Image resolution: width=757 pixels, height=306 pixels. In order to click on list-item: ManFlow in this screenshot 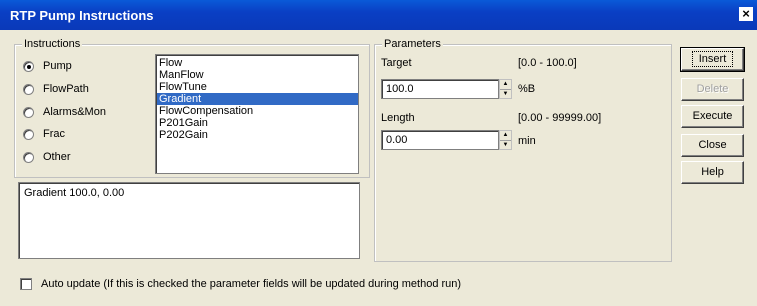, I will do `click(257, 75)`.